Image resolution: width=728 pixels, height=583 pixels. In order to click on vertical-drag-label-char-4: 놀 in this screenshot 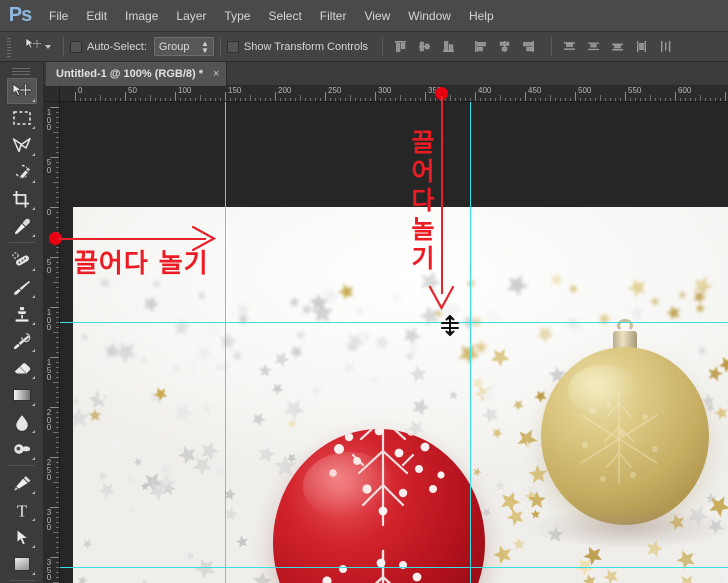, I will do `click(423, 229)`.